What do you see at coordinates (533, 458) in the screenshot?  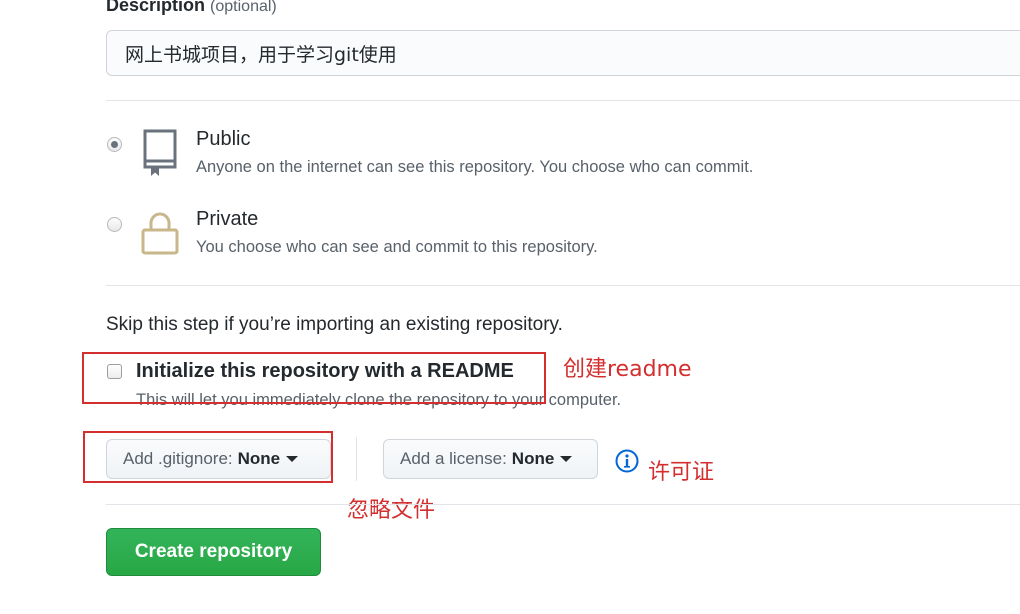 I see `license-value: None` at bounding box center [533, 458].